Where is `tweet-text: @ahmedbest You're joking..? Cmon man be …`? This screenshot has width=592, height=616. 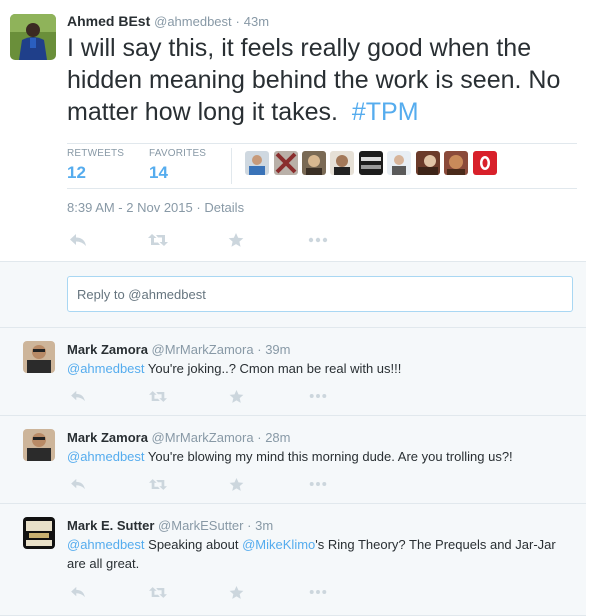
tweet-text: @ahmedbest You're joking..? Cmon man be … is located at coordinates (322, 368).